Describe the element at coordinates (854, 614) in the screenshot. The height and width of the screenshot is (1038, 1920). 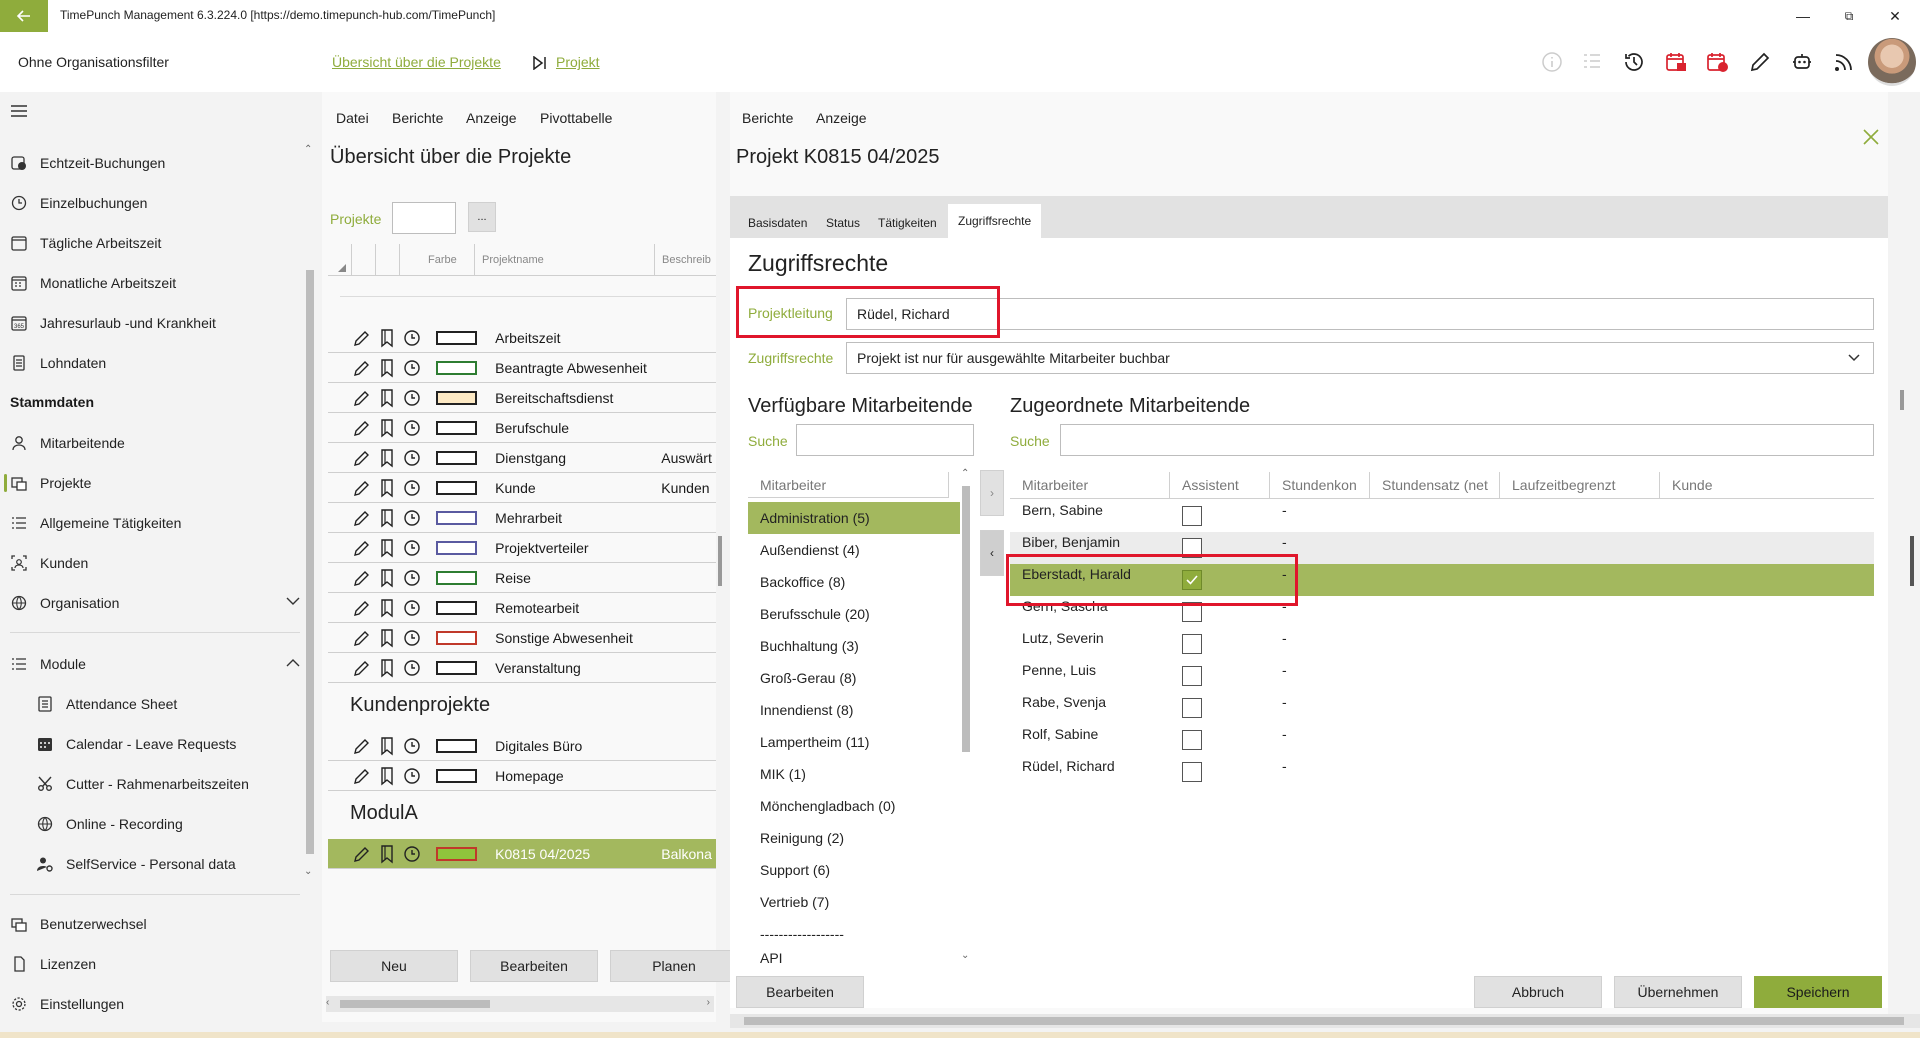
I see `group-item: Berufsschule (20)` at that location.